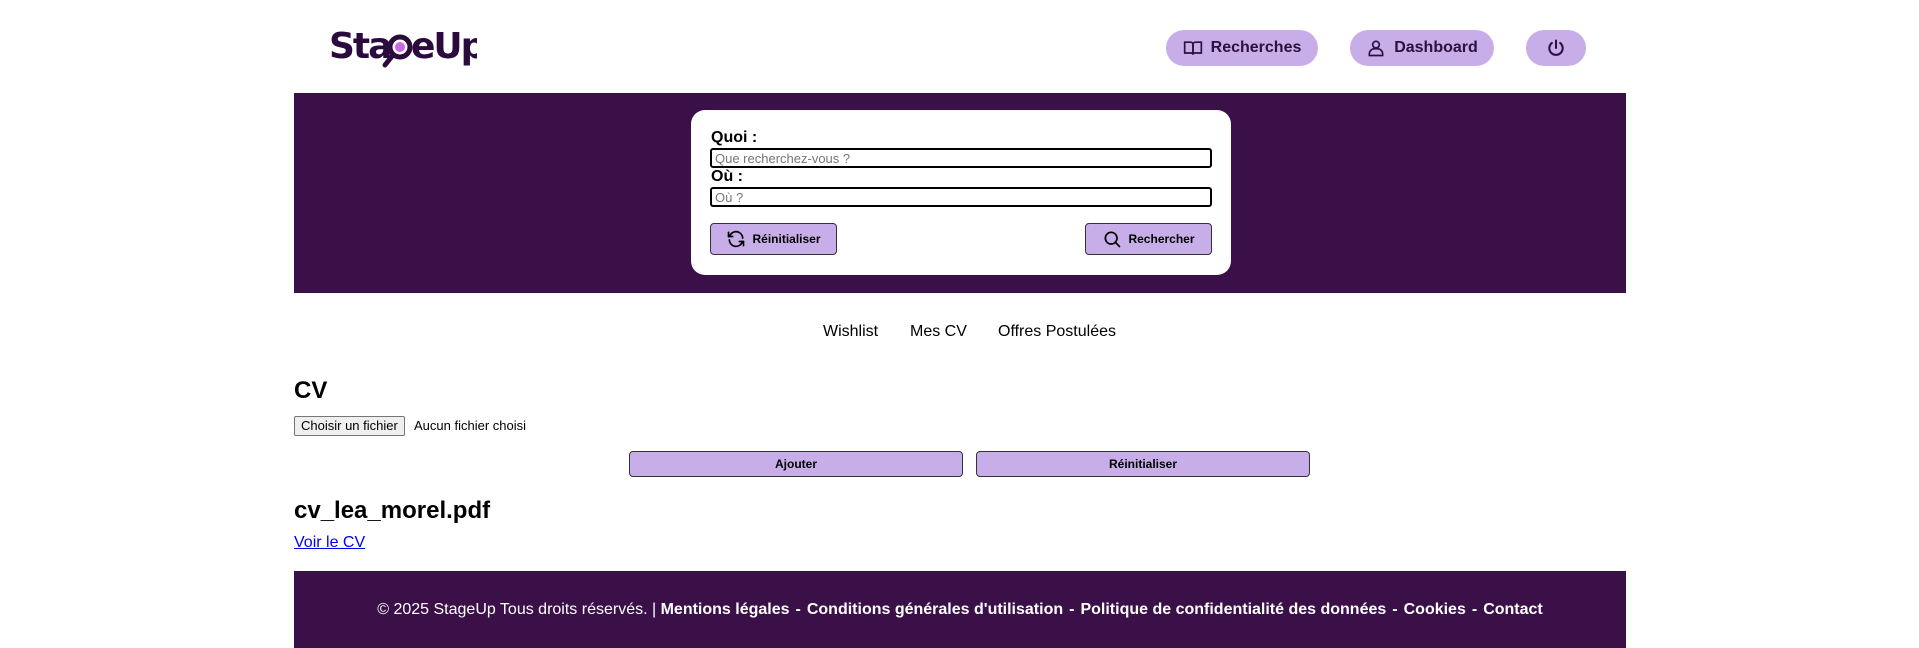 The width and height of the screenshot is (1919, 648). What do you see at coordinates (444, 46) in the screenshot?
I see `svg-text: eUp` at bounding box center [444, 46].